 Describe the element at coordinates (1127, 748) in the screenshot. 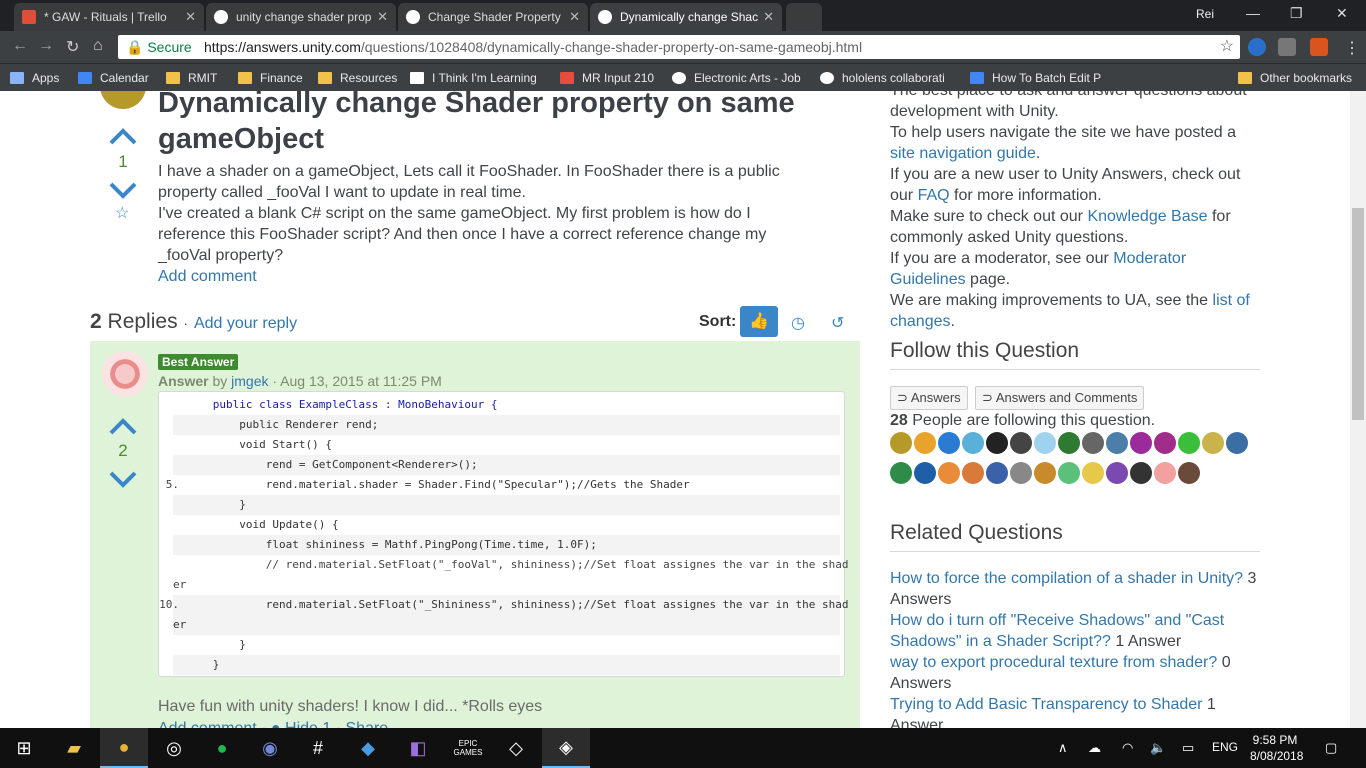

I see `wifi-icon: ◠` at that location.